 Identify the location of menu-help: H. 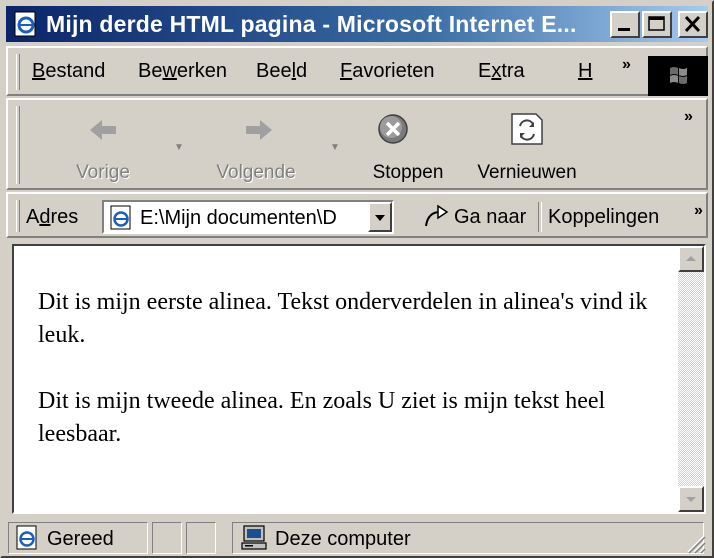
(585, 71).